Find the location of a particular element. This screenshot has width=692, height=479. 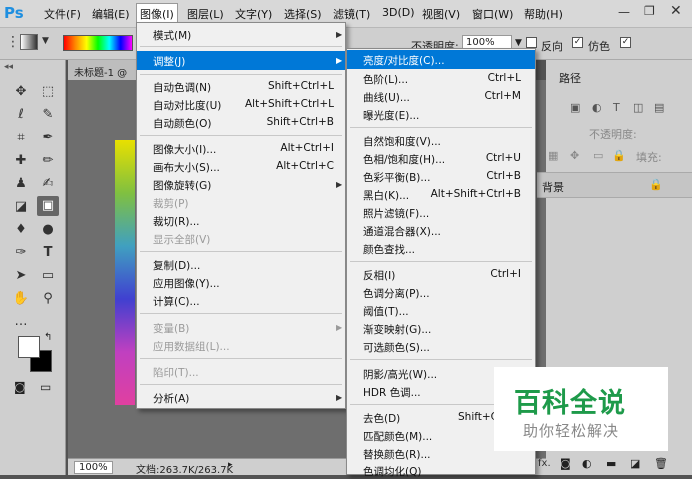

menu-3d: 3D(D) is located at coordinates (398, 12).